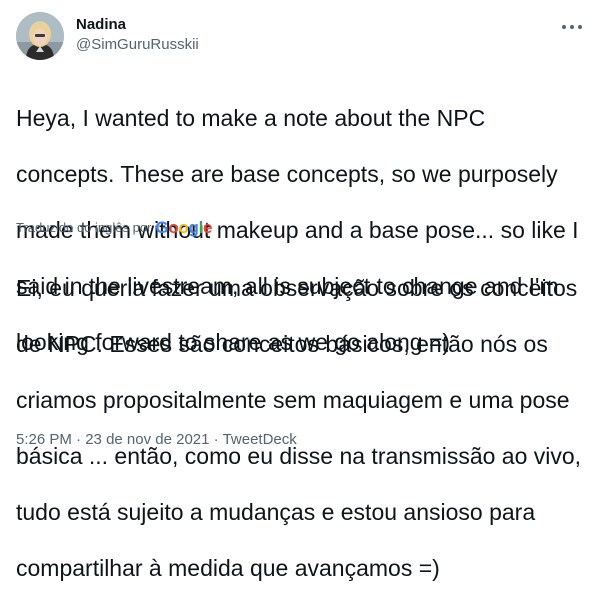 This screenshot has height=610, width=600. What do you see at coordinates (137, 25) in the screenshot?
I see `display-name: Nadina` at bounding box center [137, 25].